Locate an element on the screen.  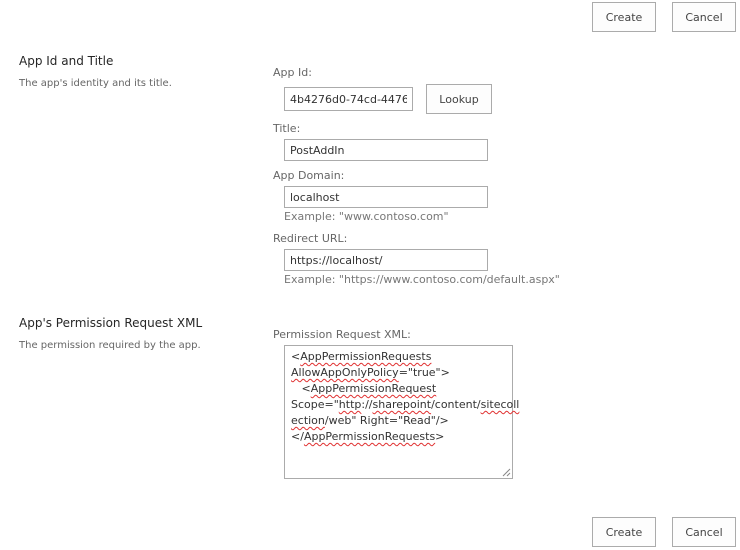
app-domain-label: App Domain: is located at coordinates (309, 175).